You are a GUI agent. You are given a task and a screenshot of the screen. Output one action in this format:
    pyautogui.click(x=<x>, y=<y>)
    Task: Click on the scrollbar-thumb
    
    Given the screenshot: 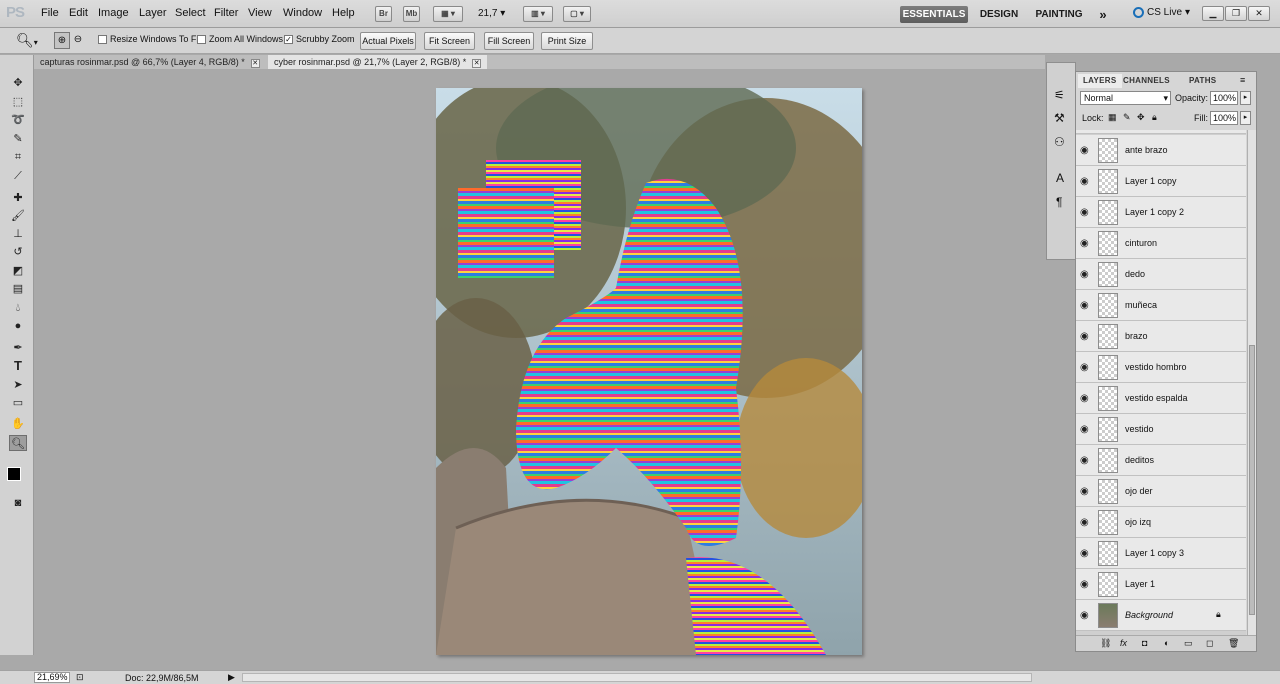 What is the action you would take?
    pyautogui.click(x=1252, y=480)
    